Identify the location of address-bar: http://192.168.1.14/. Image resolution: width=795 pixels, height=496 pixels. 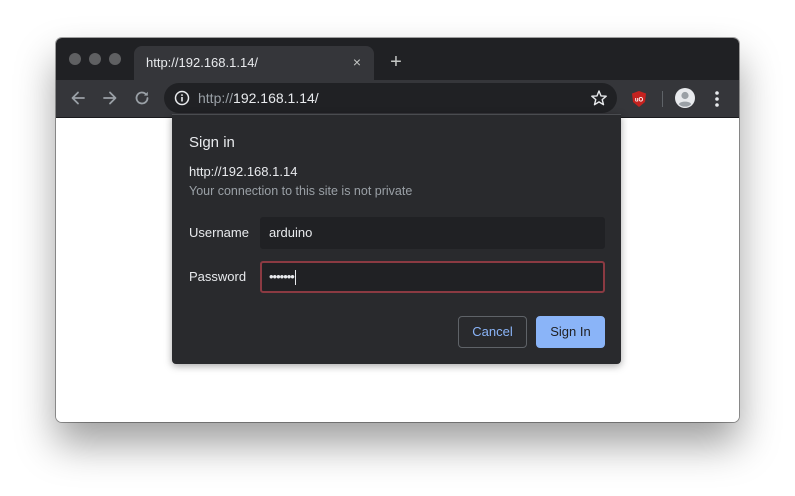
(390, 98).